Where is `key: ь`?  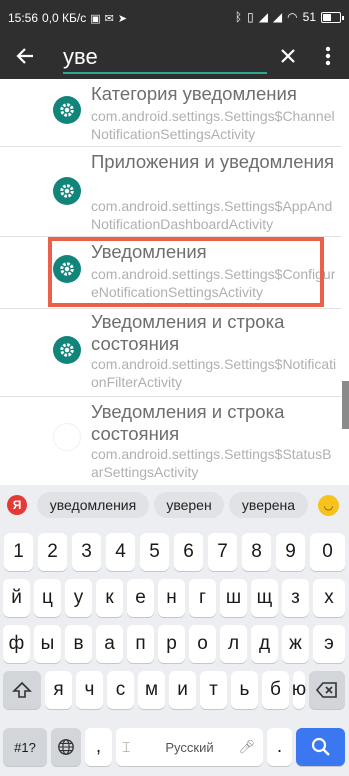 key: ь is located at coordinates (244, 690).